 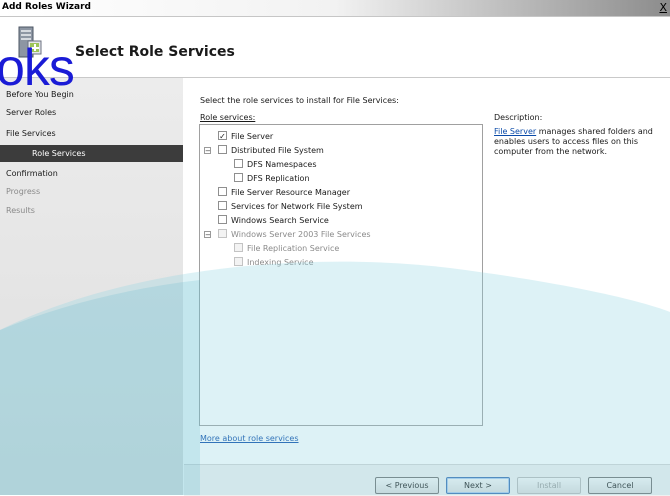 What do you see at coordinates (293, 248) in the screenshot?
I see `tree-item-label: File Replication Service` at bounding box center [293, 248].